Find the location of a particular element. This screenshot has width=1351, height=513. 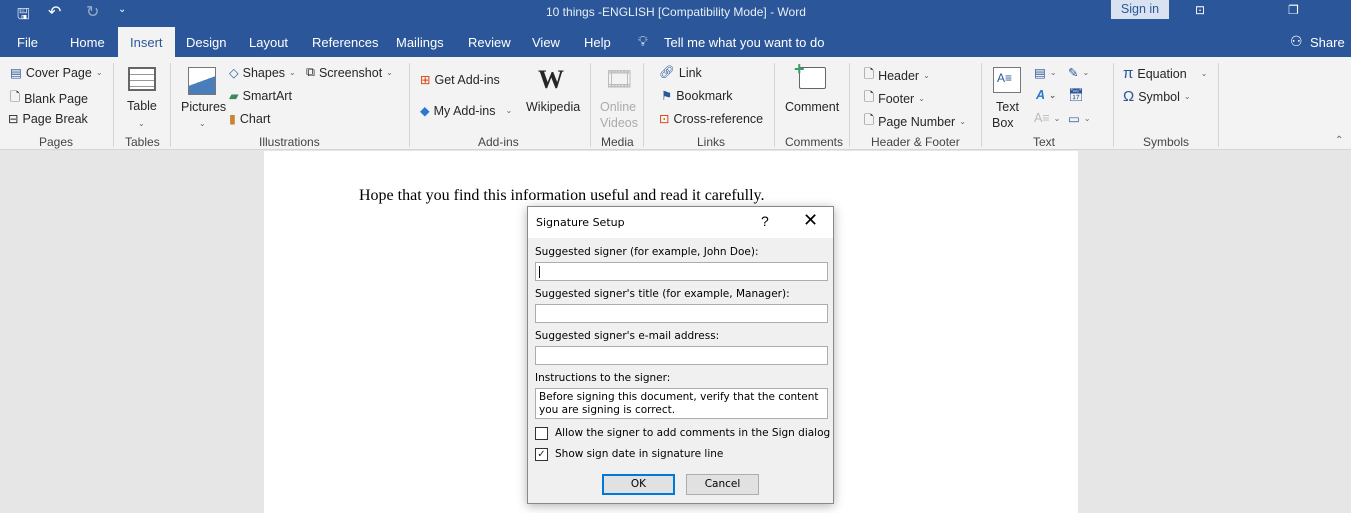

tab-file: File is located at coordinates (27, 42).